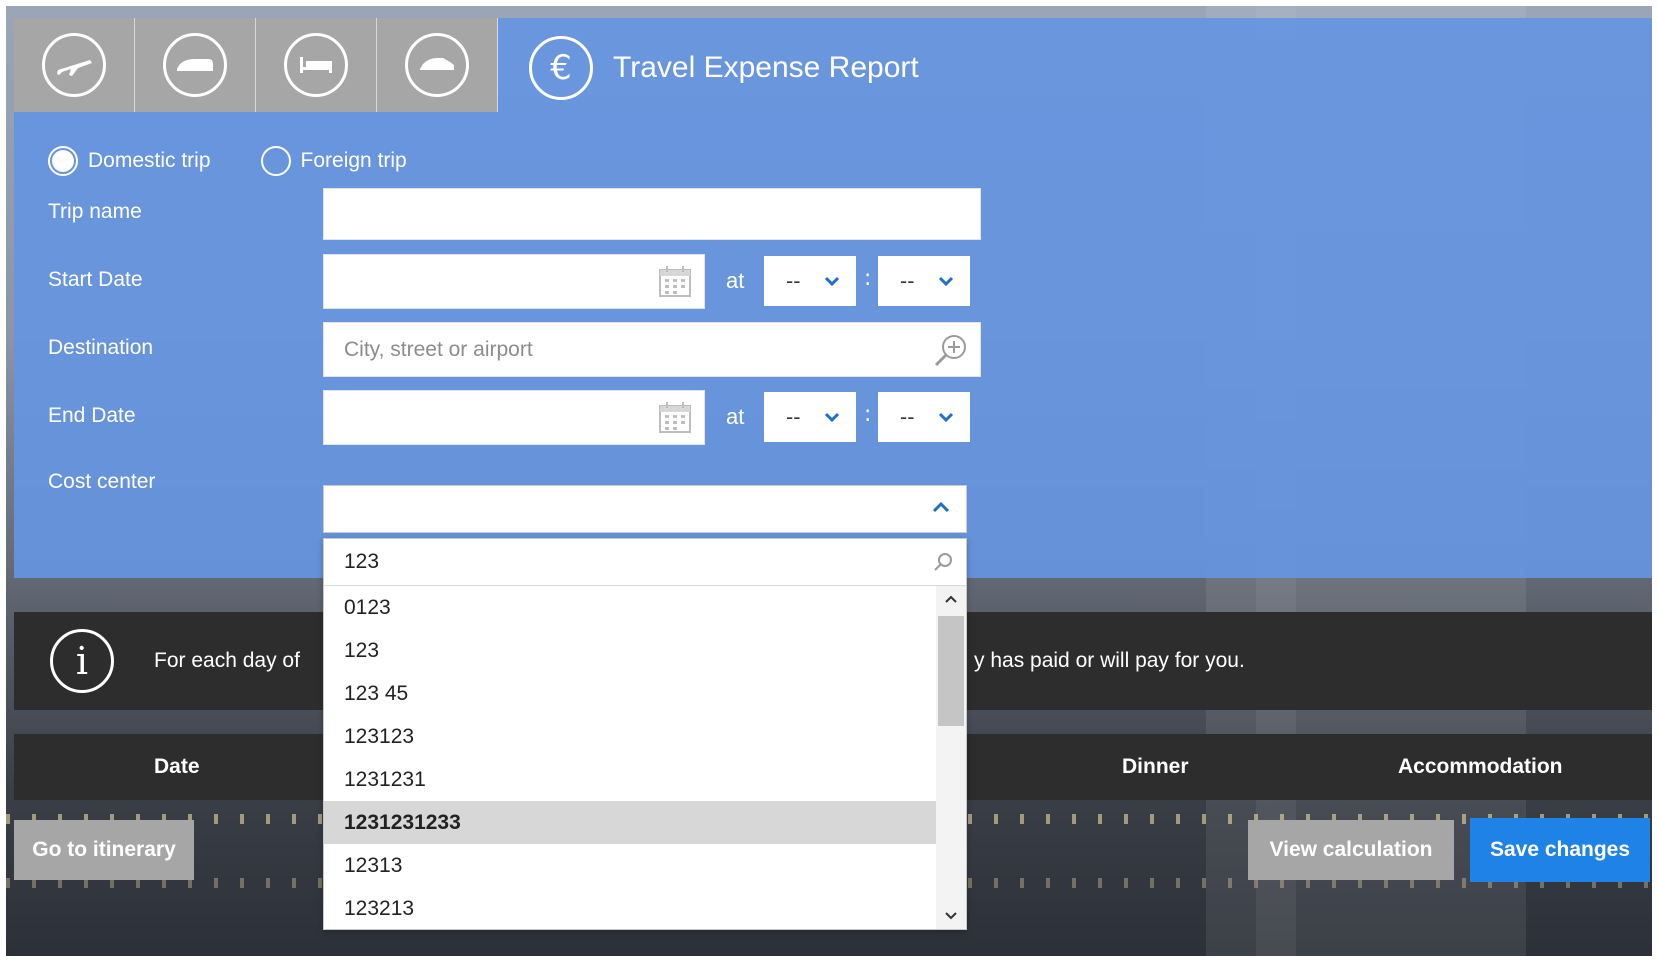 This screenshot has height=960, width=1658. What do you see at coordinates (766, 67) in the screenshot?
I see `page-title: Travel Expense Report` at bounding box center [766, 67].